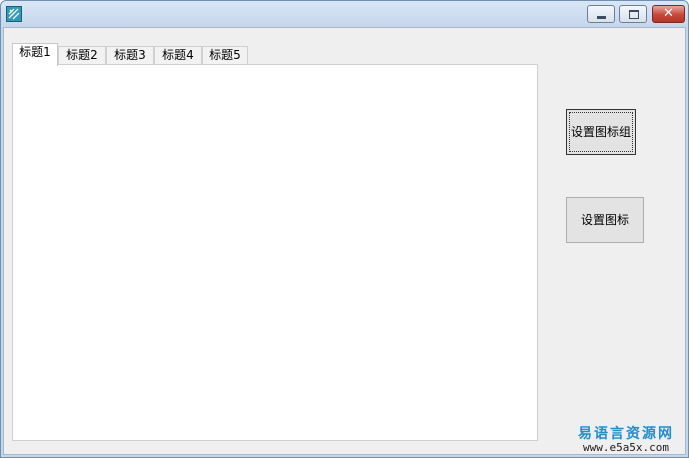  I want to click on close-icon: ✕, so click(668, 13).